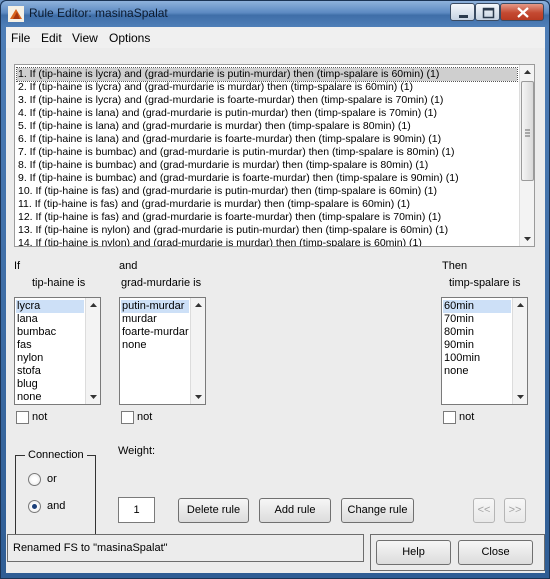  I want to click on grip-icon, so click(527, 133).